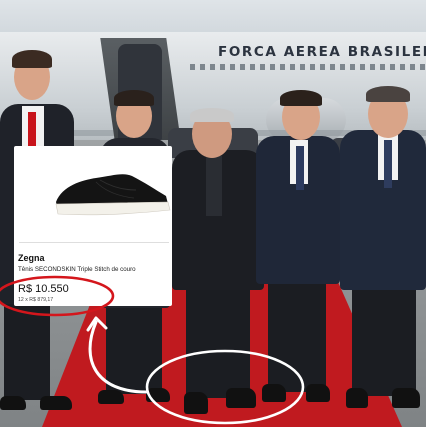 The width and height of the screenshot is (426, 427). Describe the element at coordinates (97, 324) in the screenshot. I see `pointer-arrowhead` at that location.